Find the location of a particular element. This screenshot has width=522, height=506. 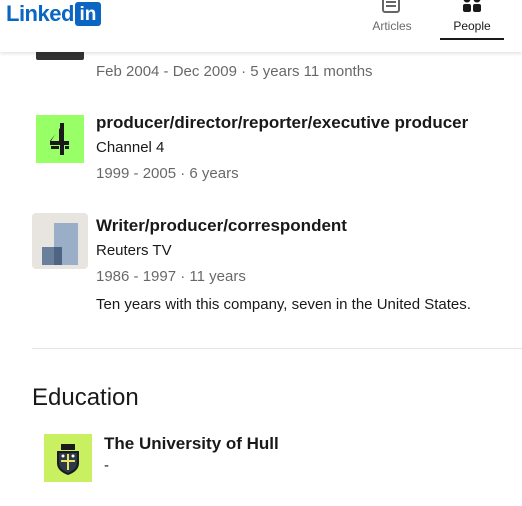

nav-articles-label: Articles is located at coordinates (392, 26).